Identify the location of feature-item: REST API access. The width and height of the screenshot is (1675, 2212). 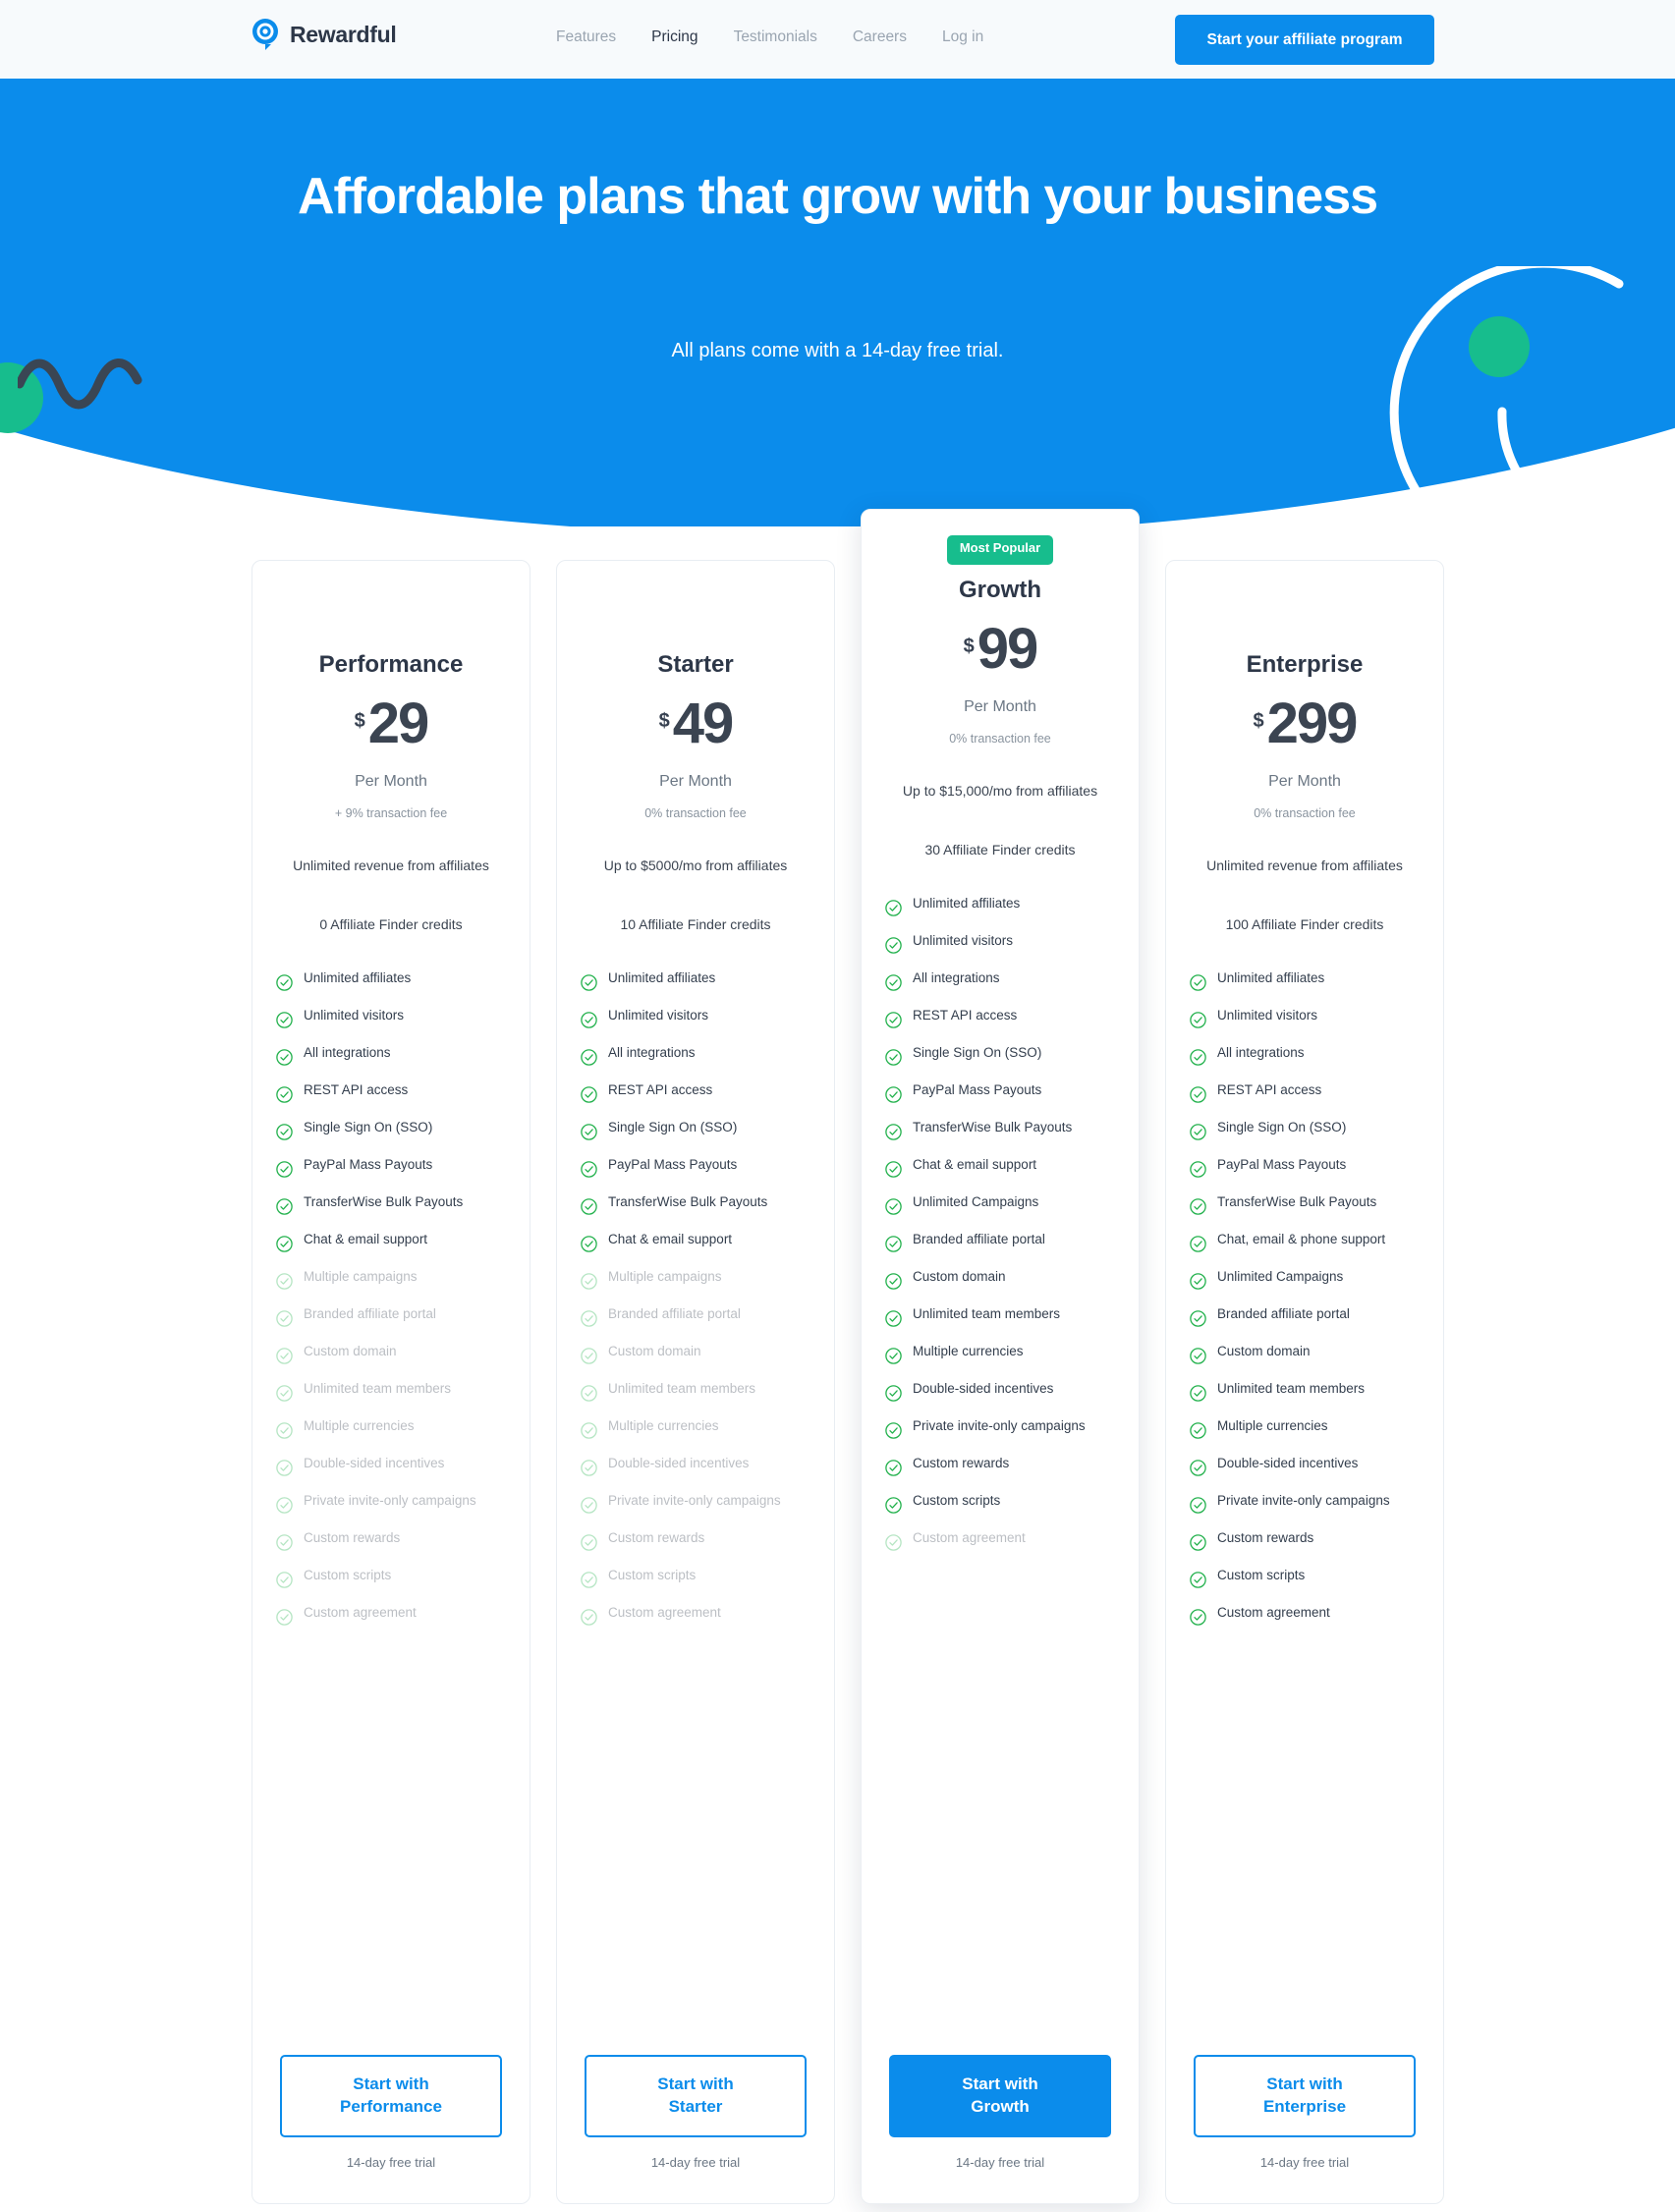
(998, 1020).